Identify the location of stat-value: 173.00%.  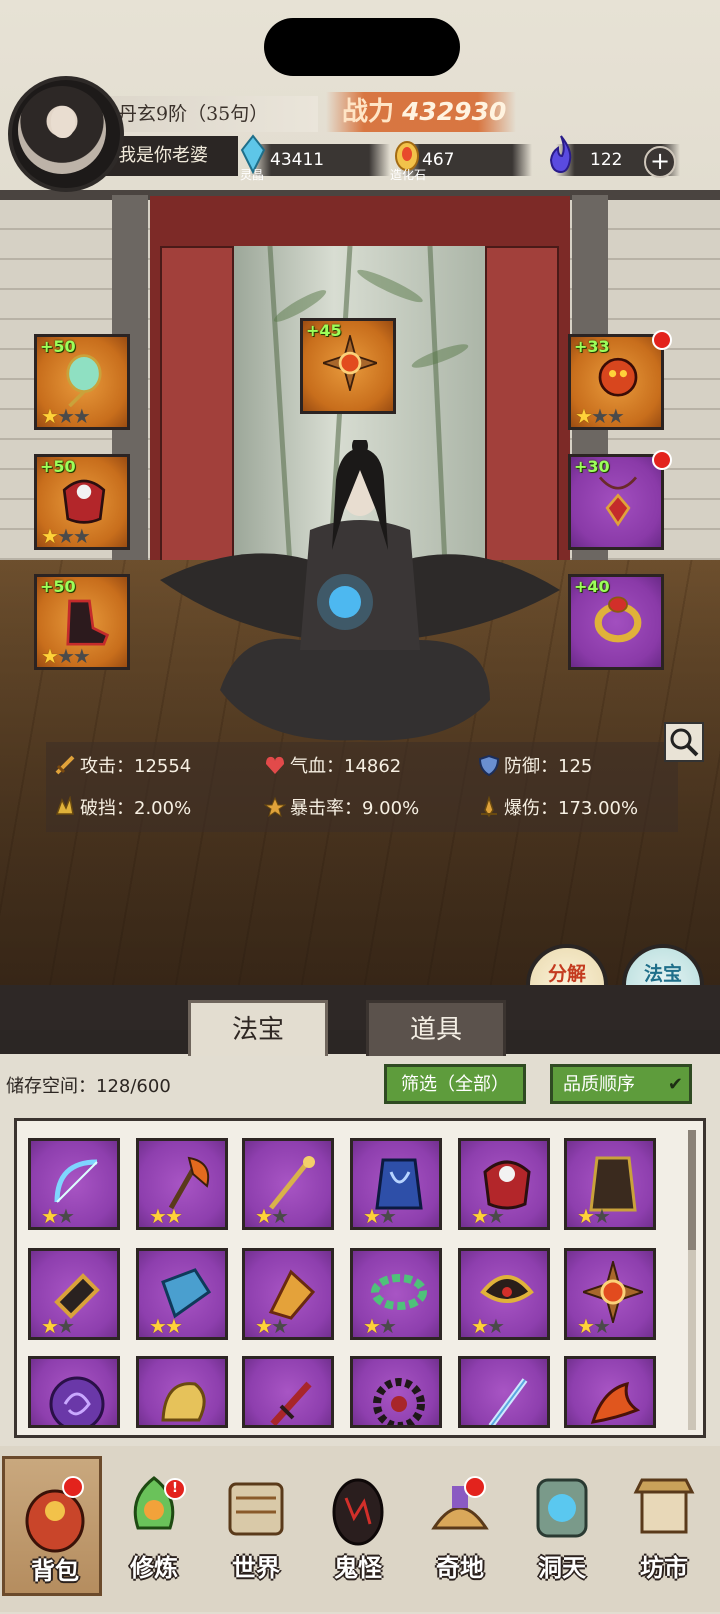
(598, 808).